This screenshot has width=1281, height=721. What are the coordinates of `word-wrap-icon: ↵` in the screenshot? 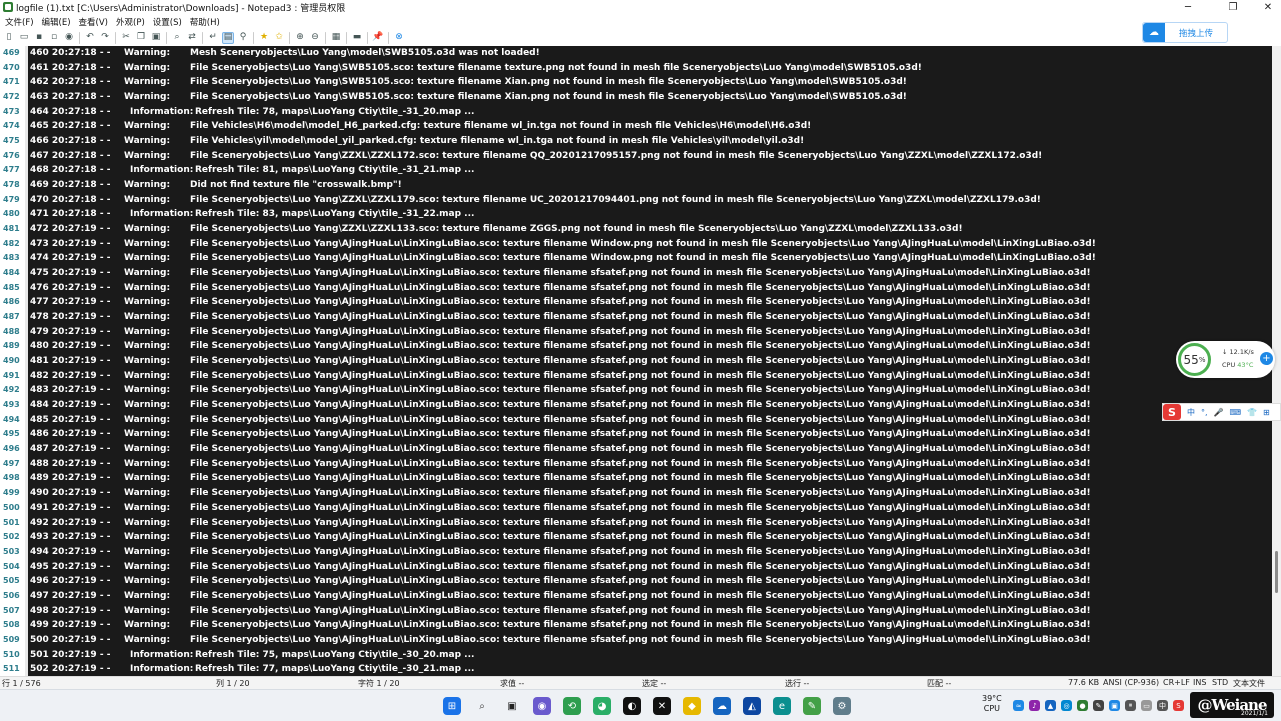 It's located at (213, 38).